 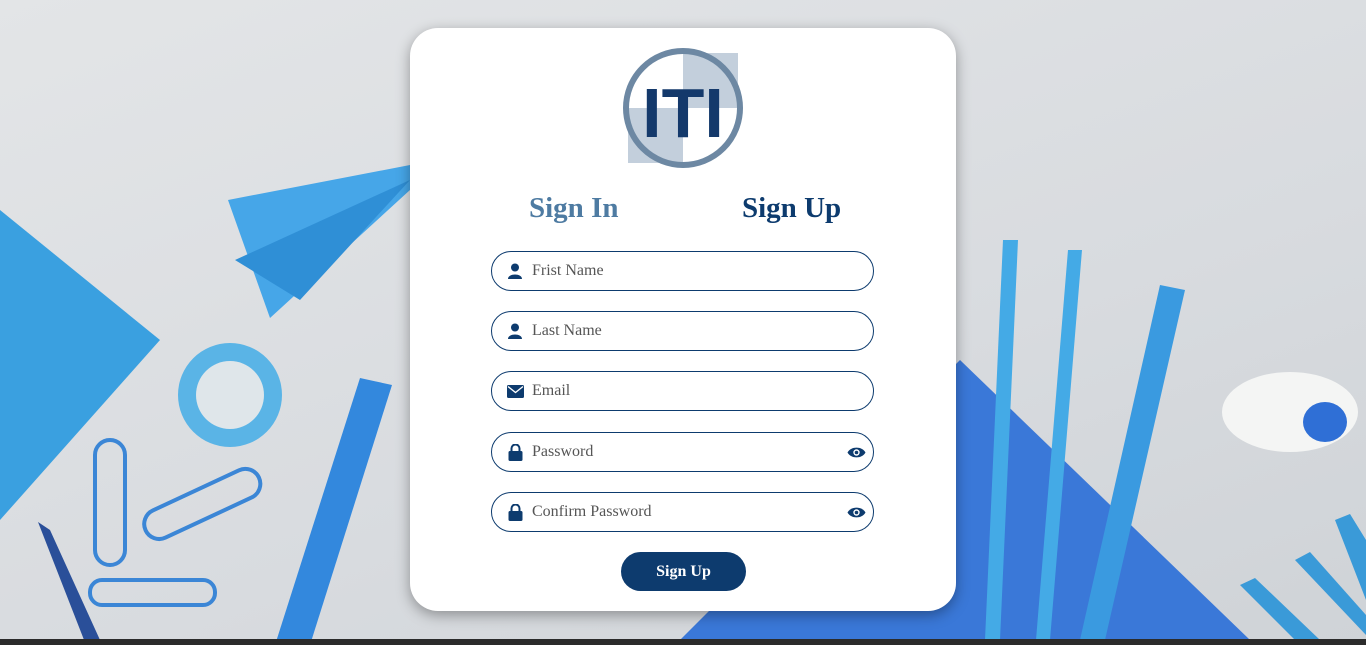 I want to click on password-field, so click(x=682, y=452).